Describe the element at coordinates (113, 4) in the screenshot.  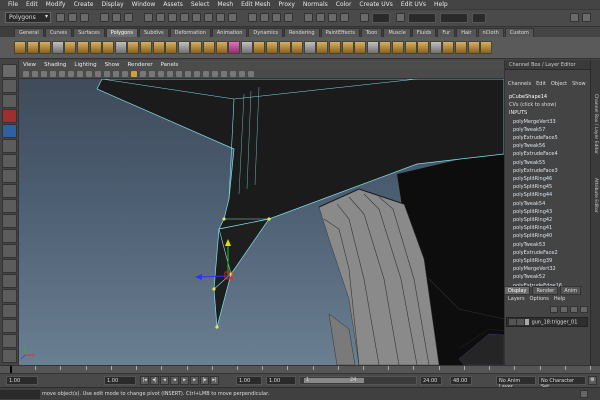
I see `menu-display: Display` at that location.